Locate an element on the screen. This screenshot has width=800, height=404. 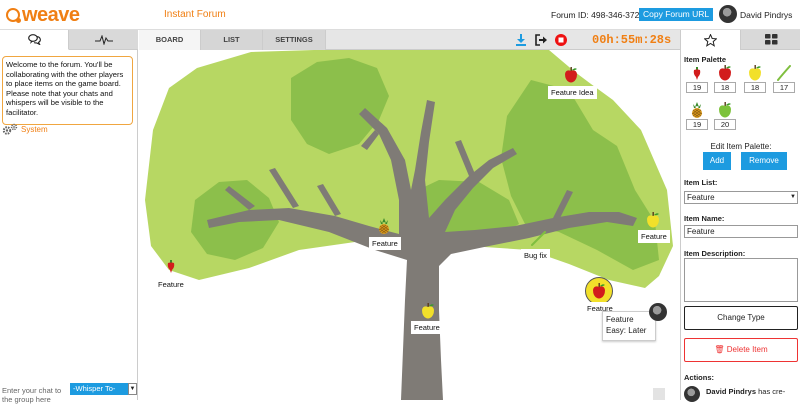
tab-activity is located at coordinates (103, 40).